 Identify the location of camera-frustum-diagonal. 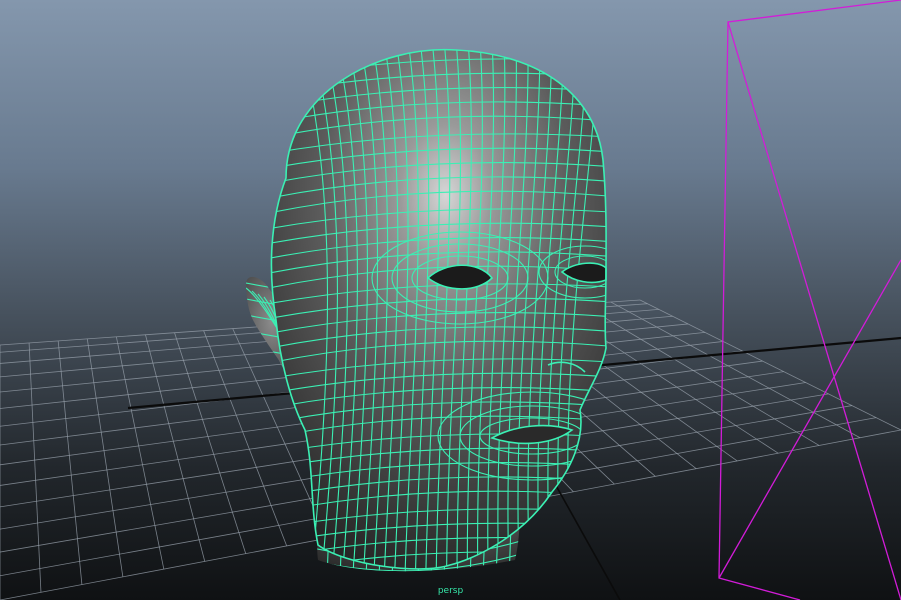
(809, 419).